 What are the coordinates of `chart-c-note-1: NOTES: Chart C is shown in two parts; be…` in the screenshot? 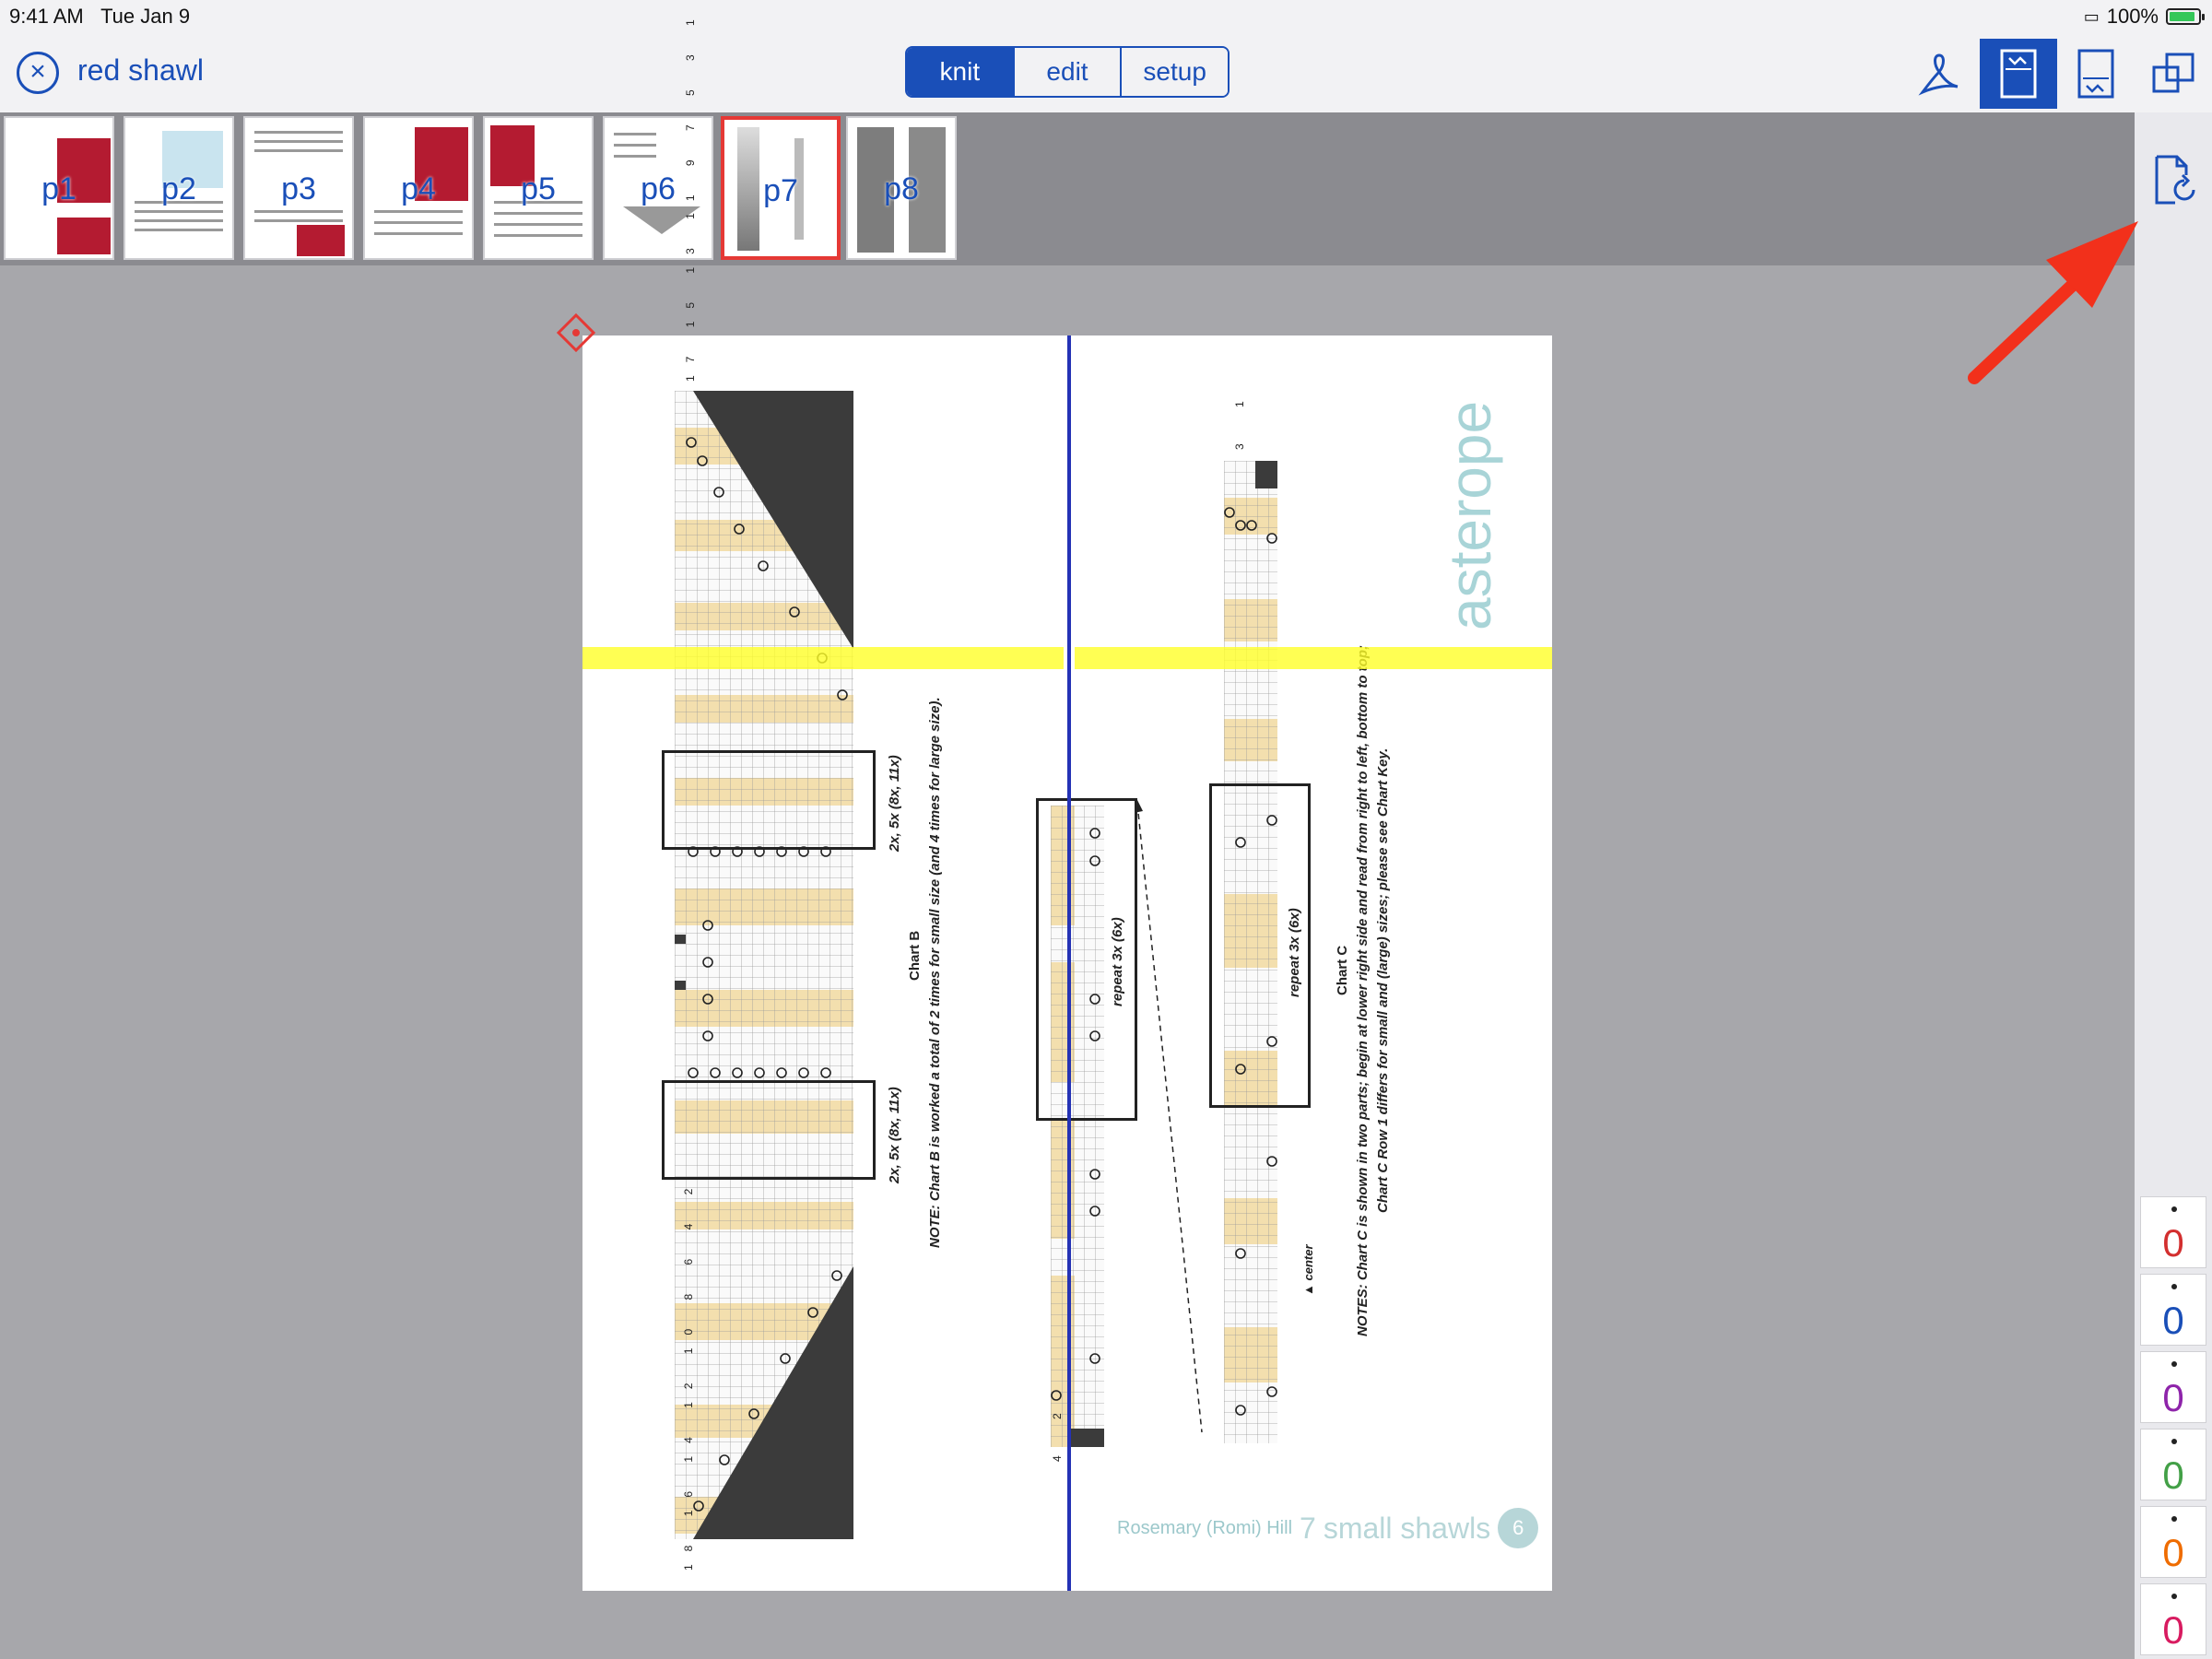 It's located at (1363, 990).